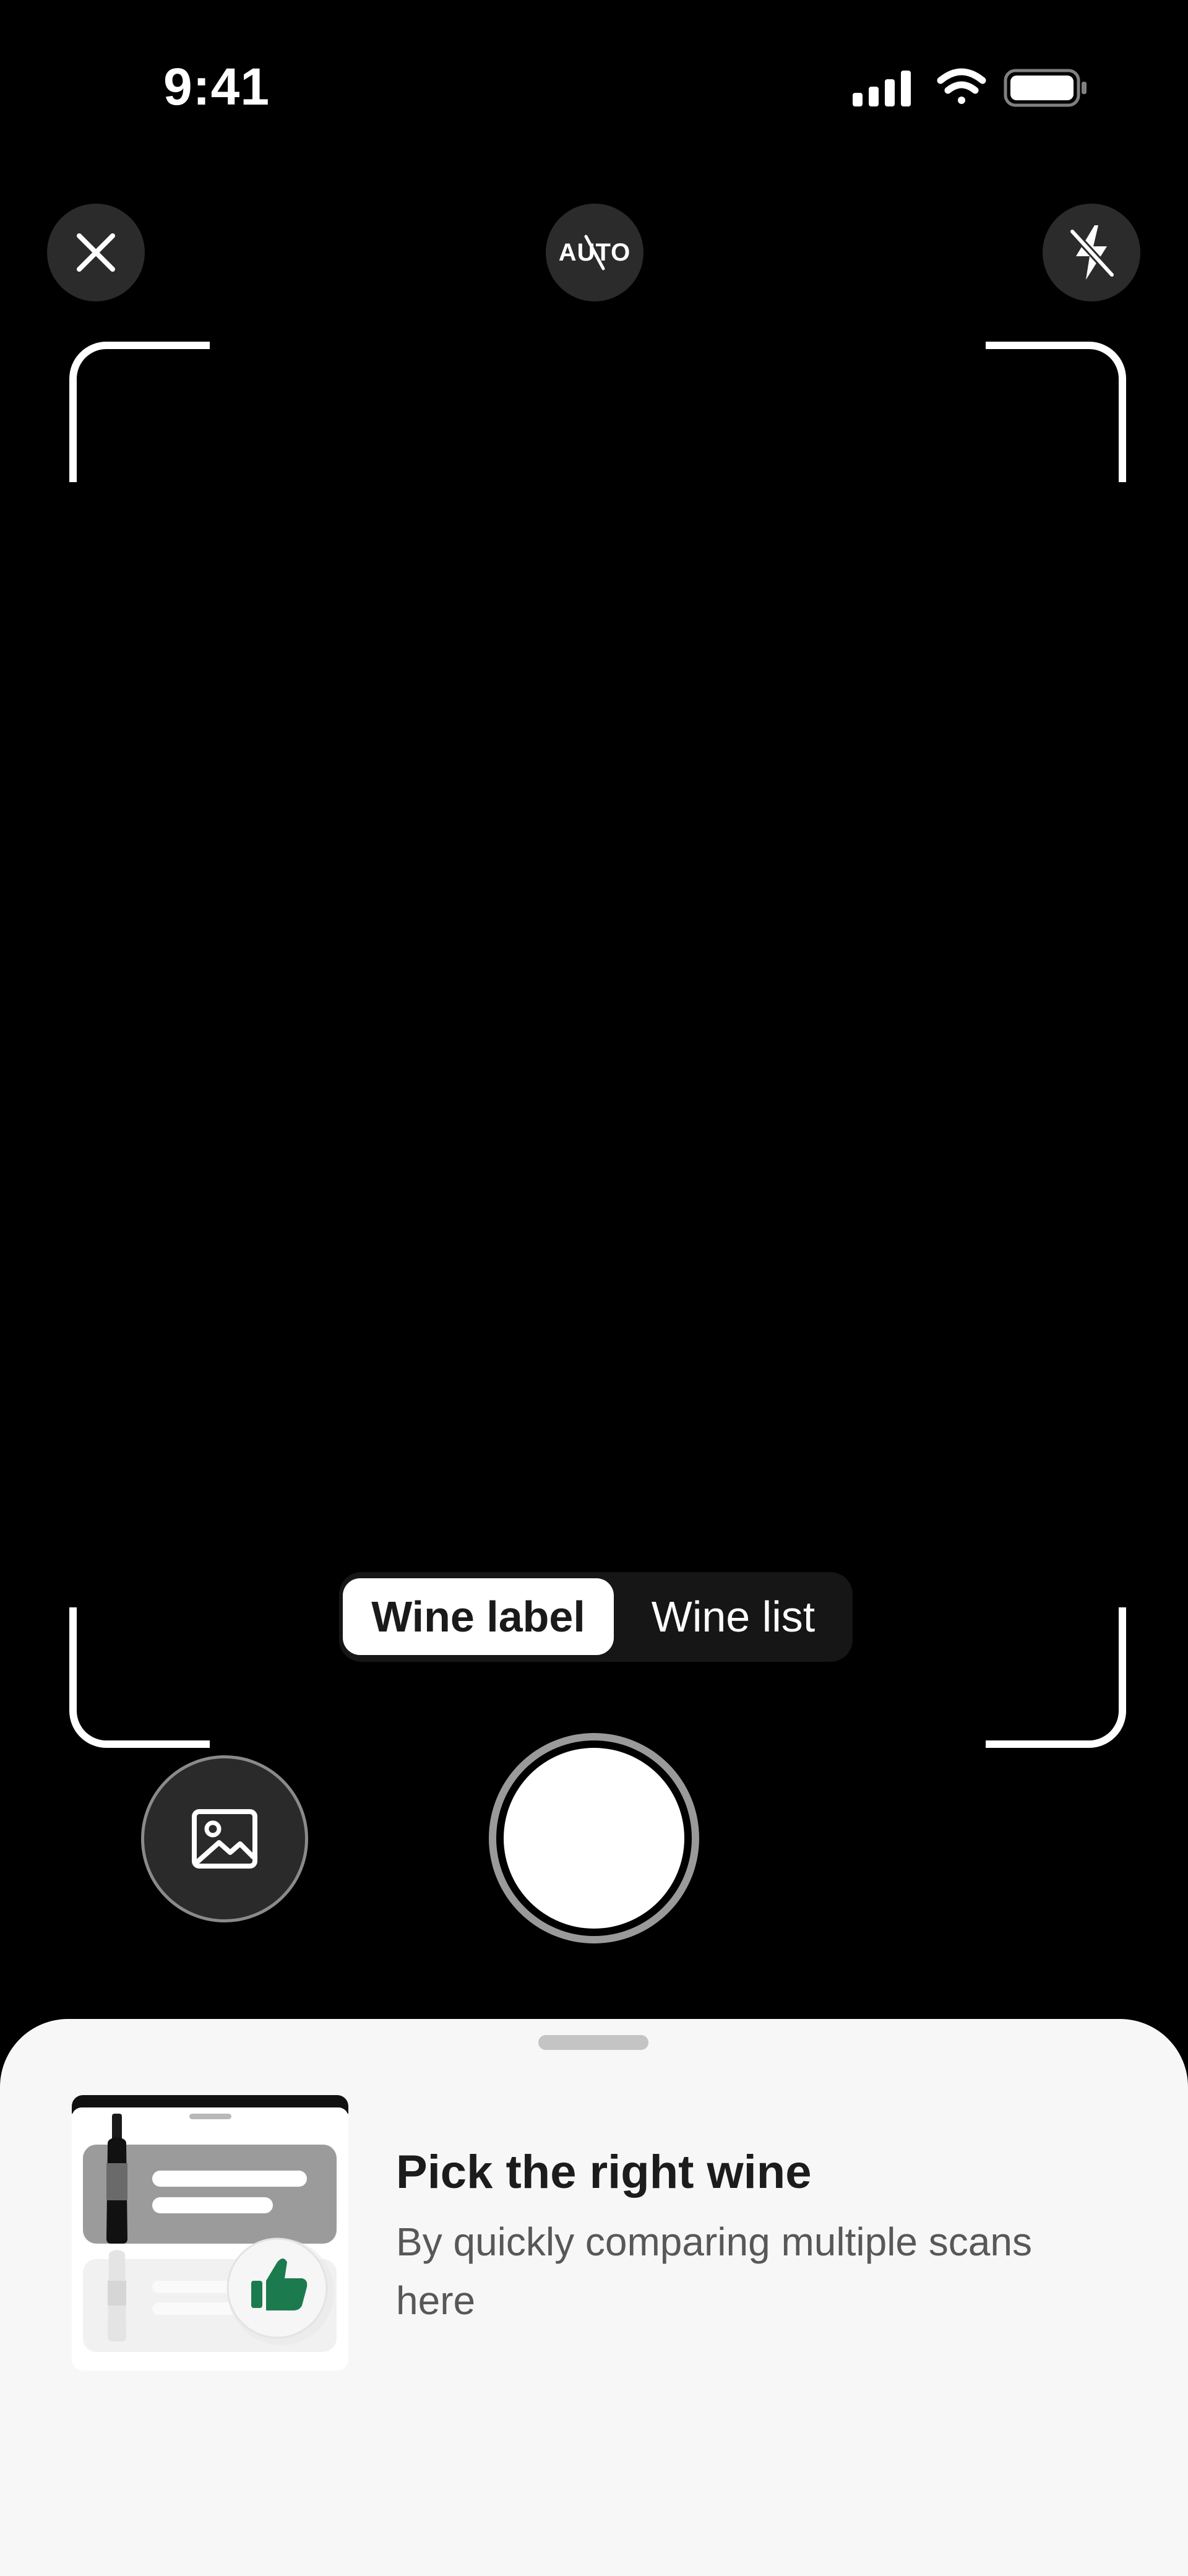 This screenshot has width=1188, height=2576. Describe the element at coordinates (594, 1838) in the screenshot. I see `shutter-button` at that location.